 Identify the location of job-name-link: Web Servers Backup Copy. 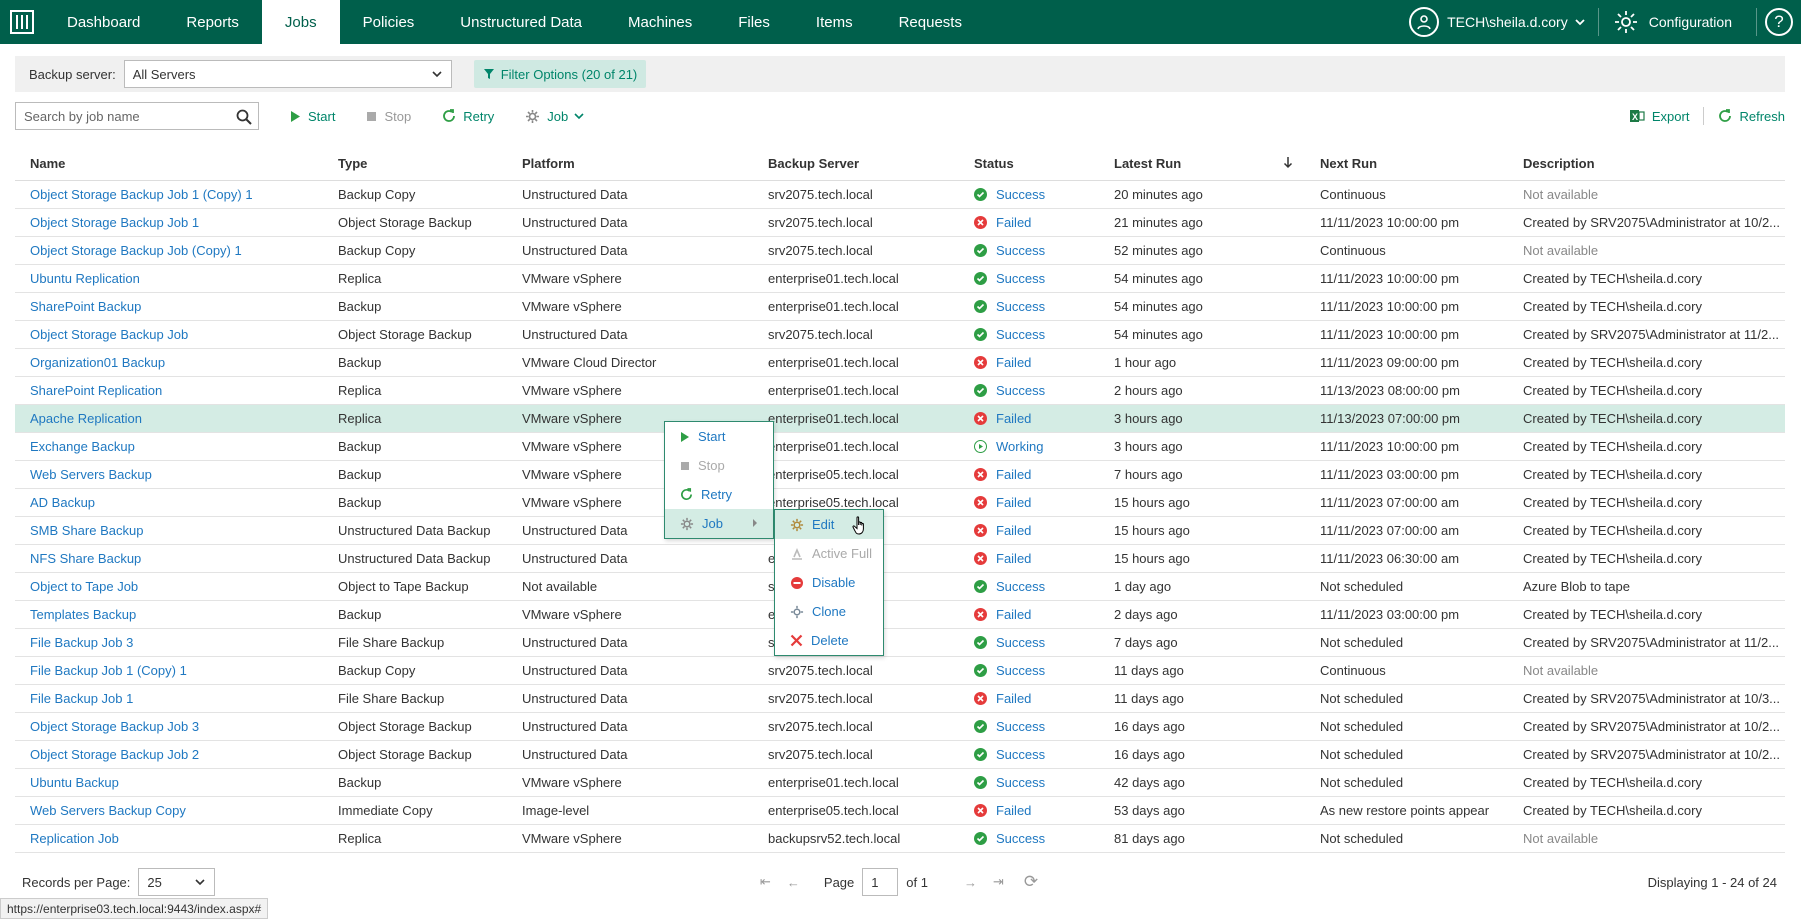
(169, 810).